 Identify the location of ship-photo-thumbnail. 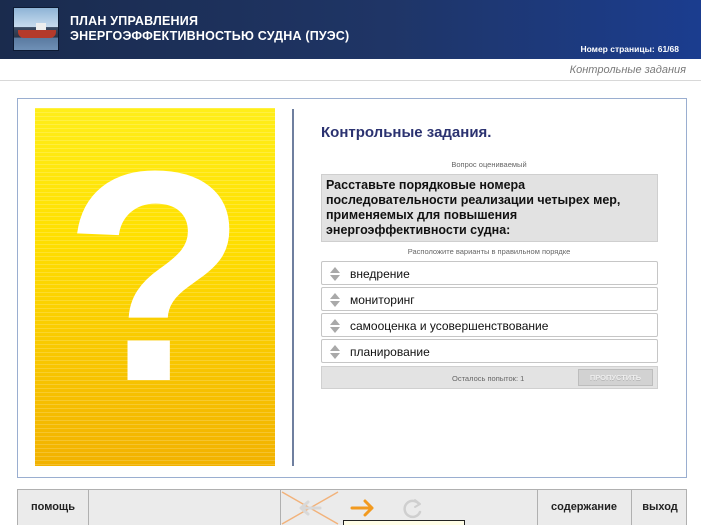
(36, 29).